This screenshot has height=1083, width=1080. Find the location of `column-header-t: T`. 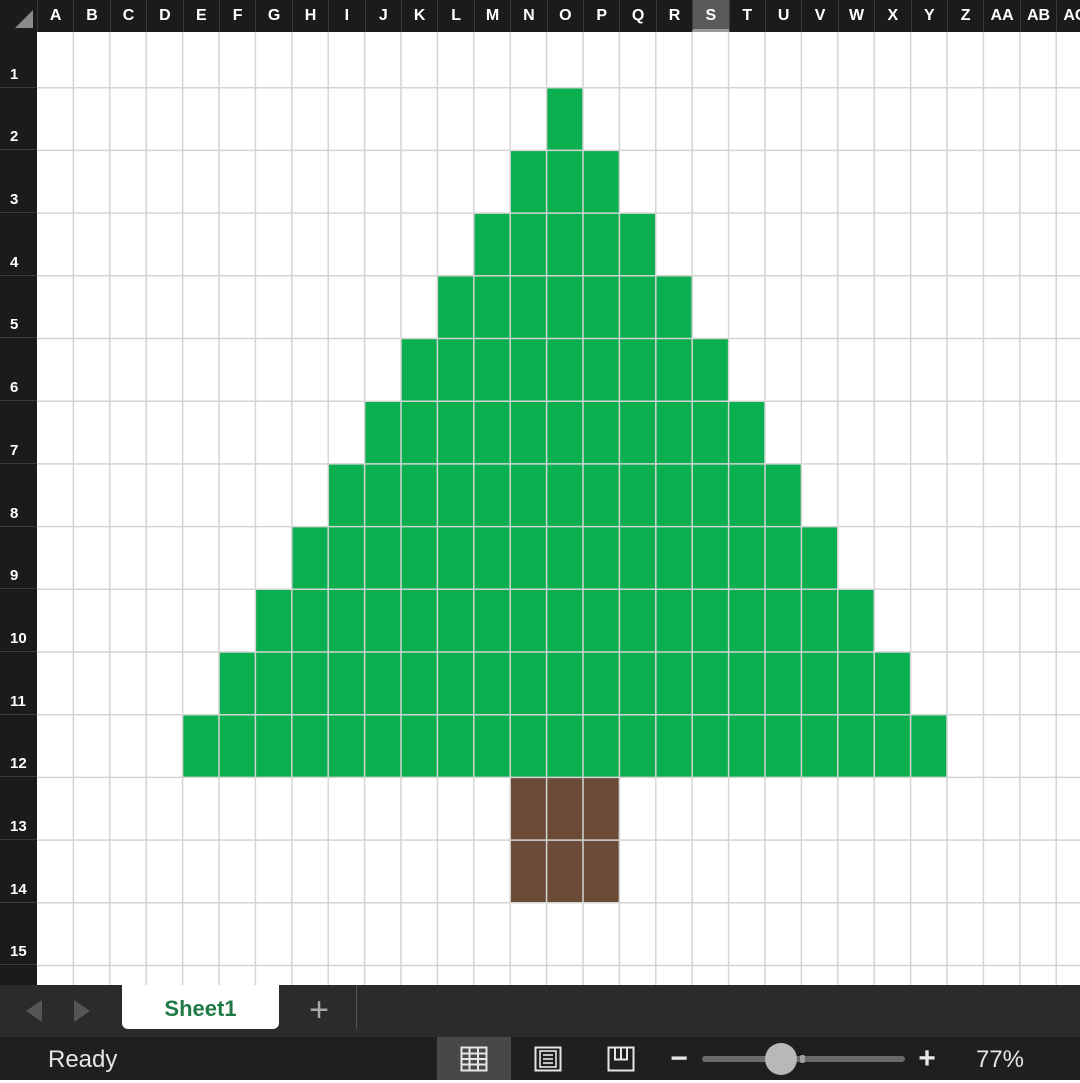

column-header-t: T is located at coordinates (746, 16).